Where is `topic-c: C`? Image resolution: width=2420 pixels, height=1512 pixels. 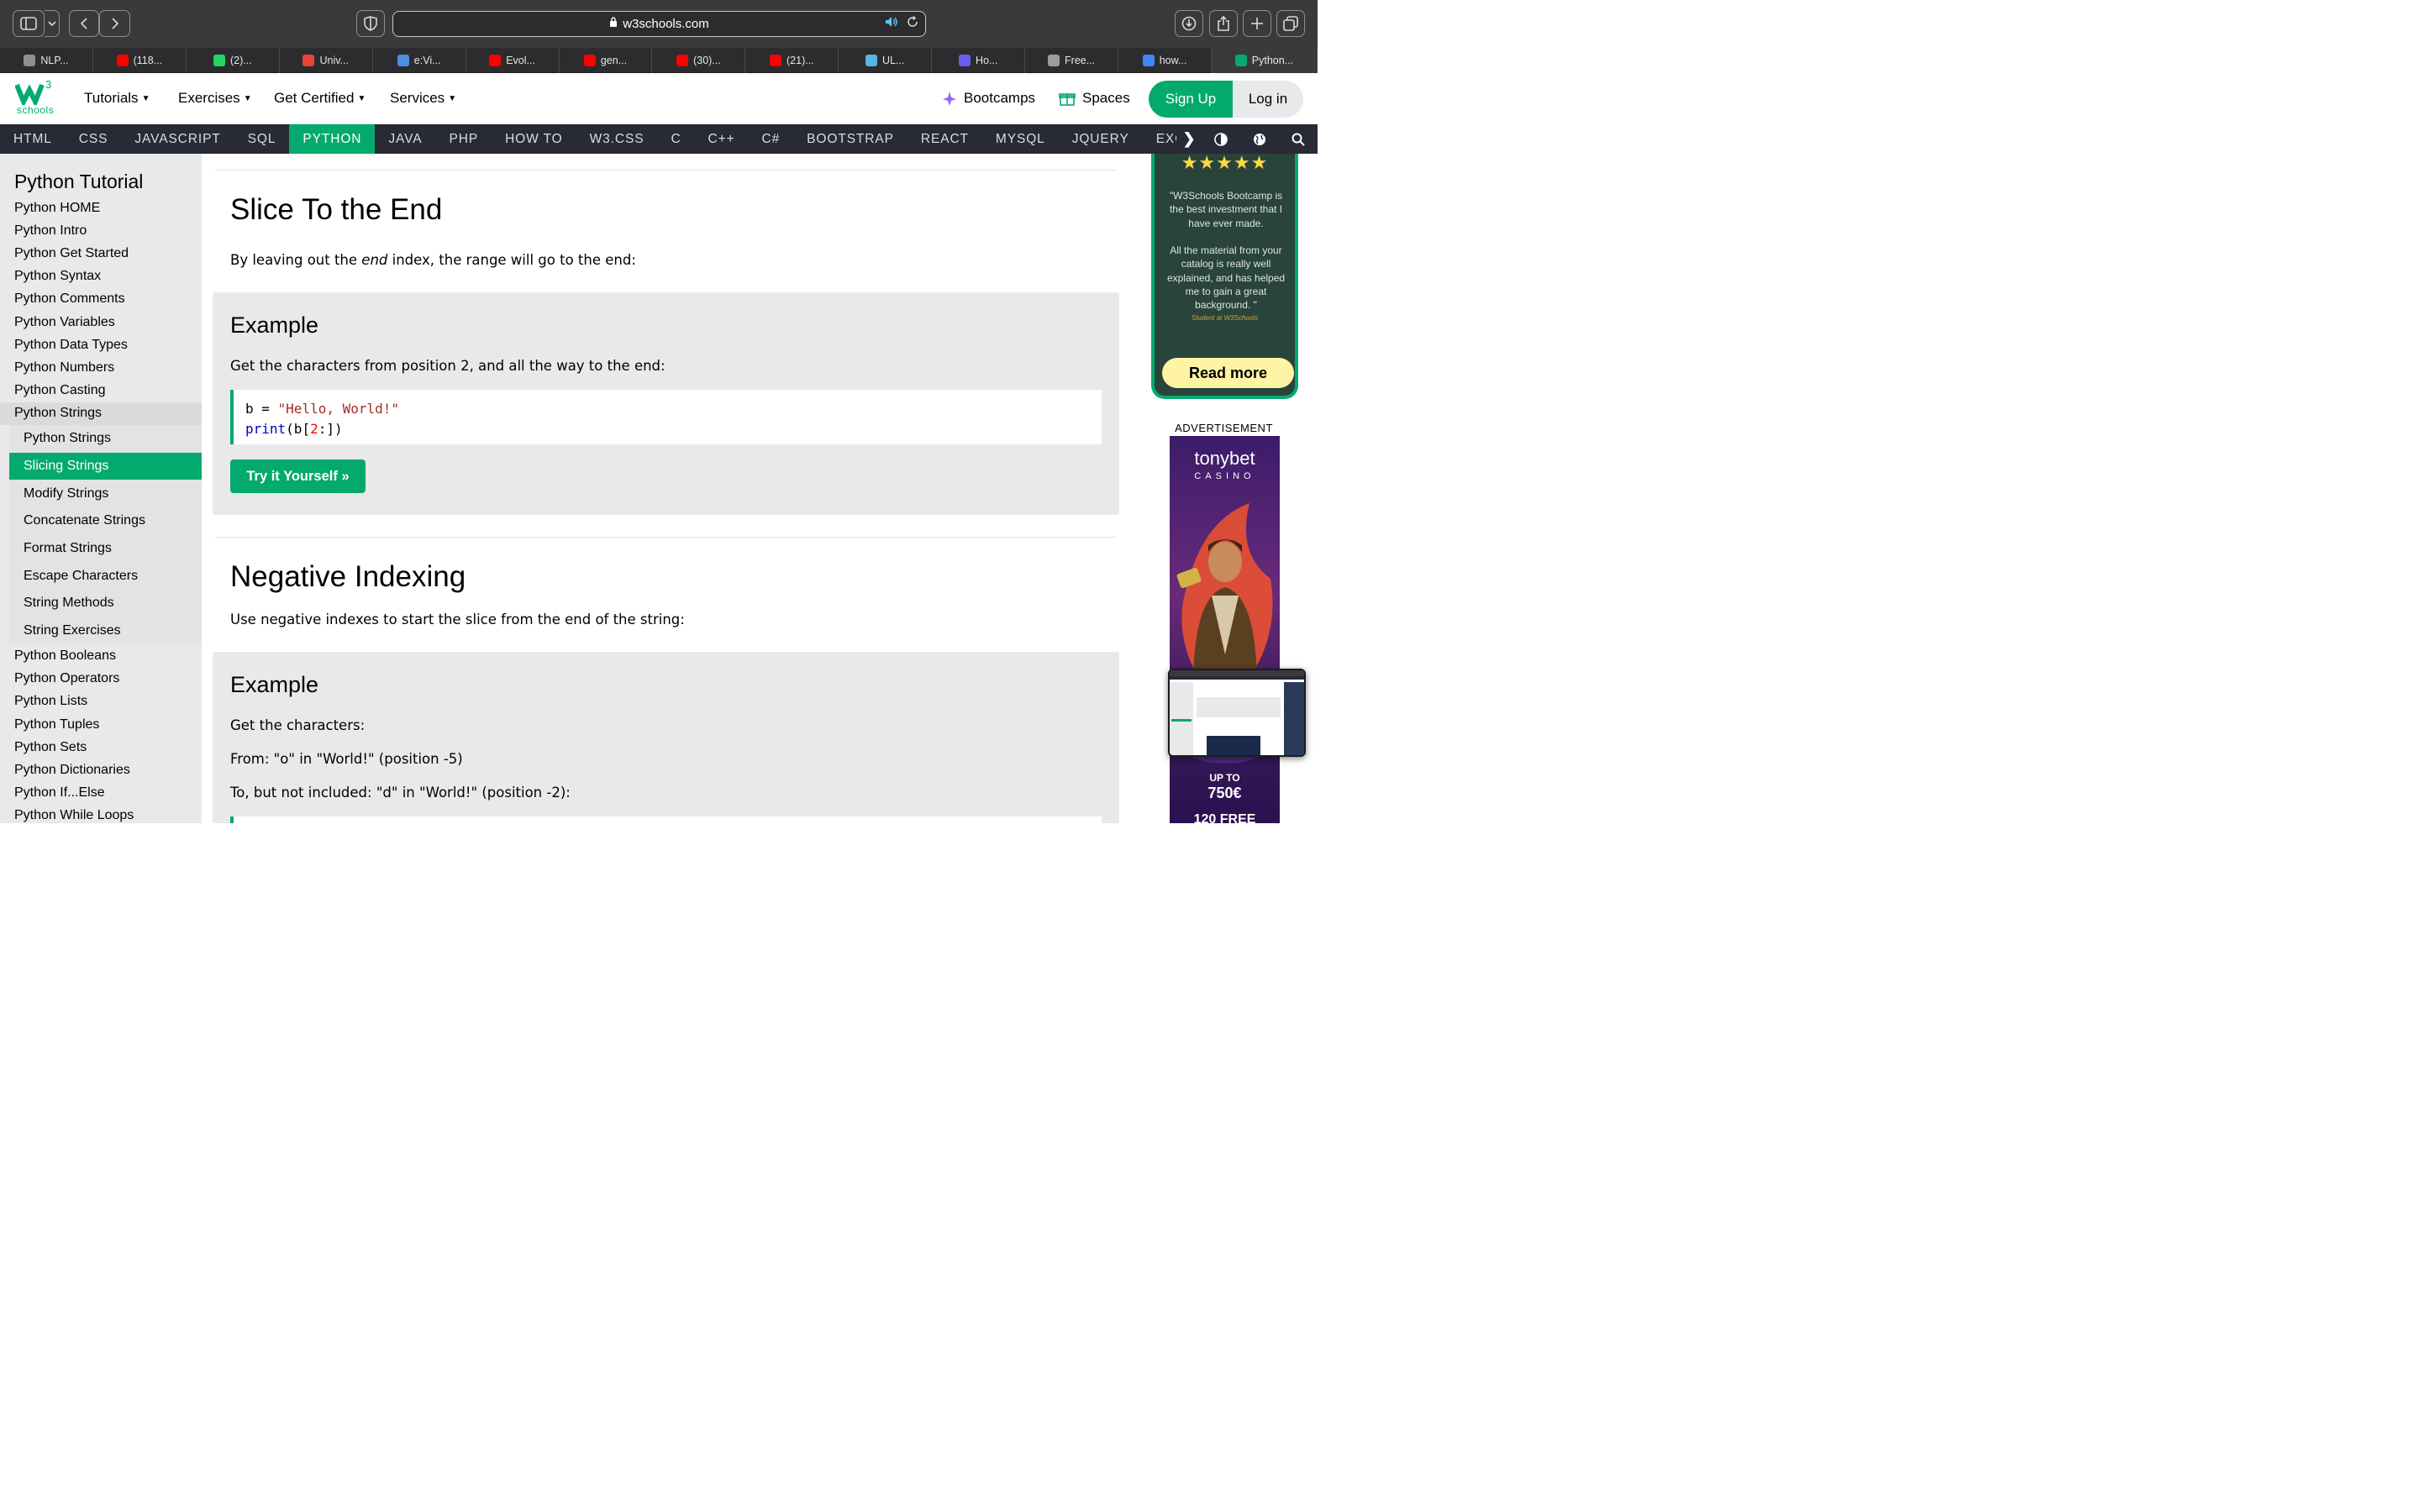 topic-c: C is located at coordinates (675, 139).